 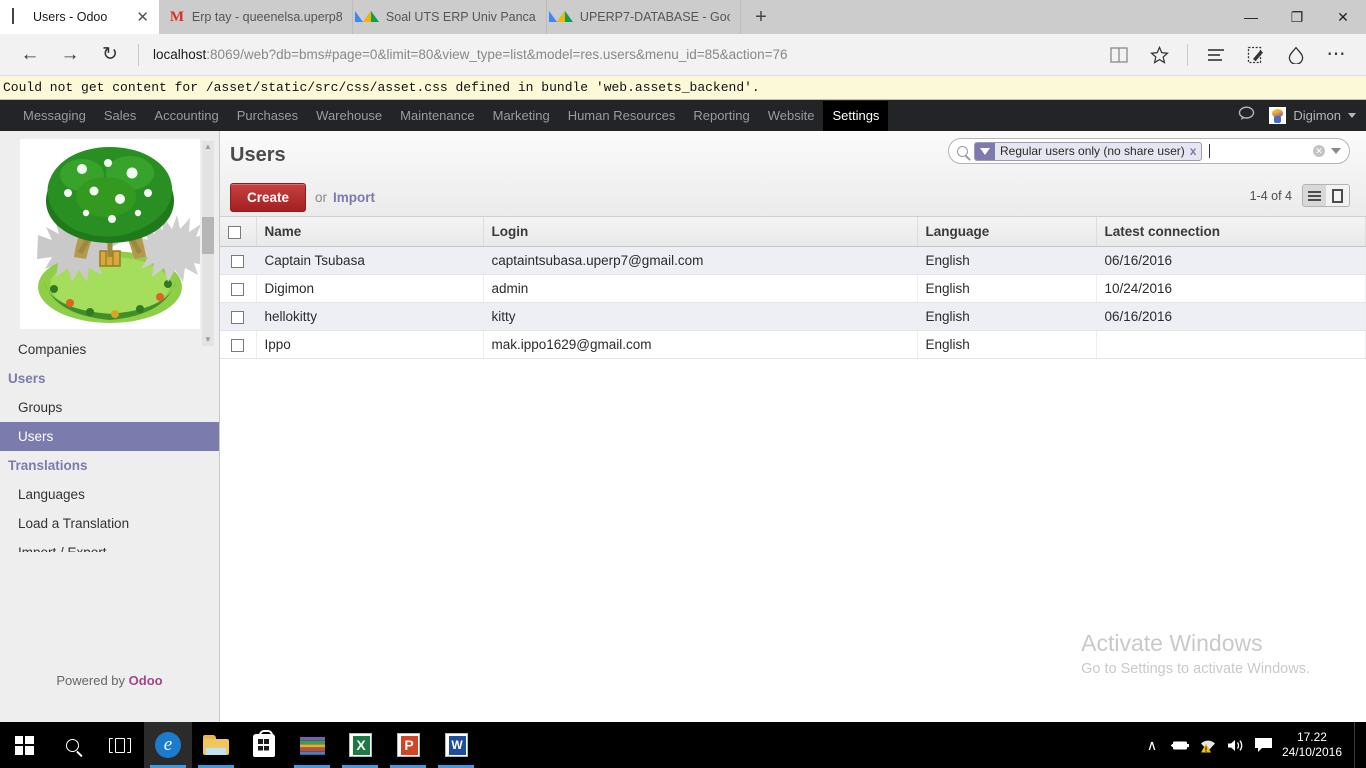 What do you see at coordinates (856, 115) in the screenshot?
I see `menu-item-settings: Settings` at bounding box center [856, 115].